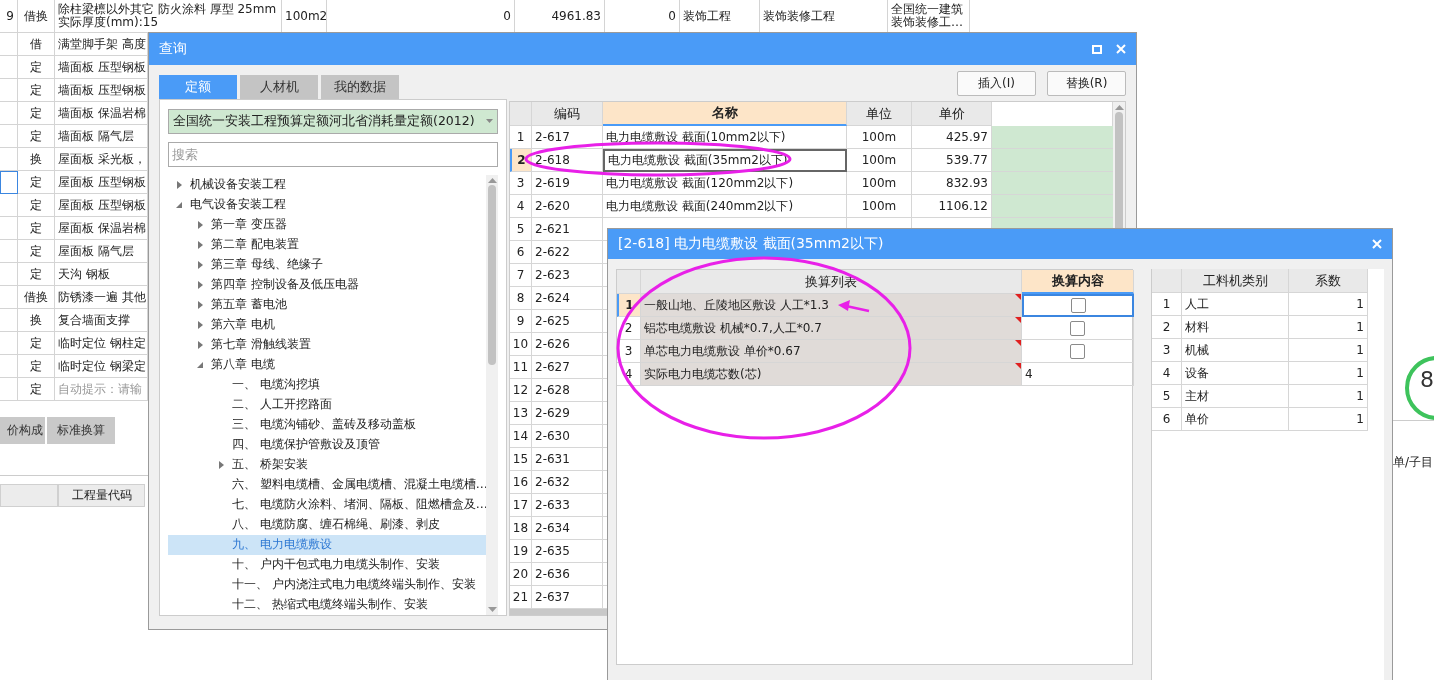 This screenshot has width=1434, height=680. Describe the element at coordinates (327, 584) in the screenshot. I see `tree-item: 十一、 户内浇注式电力电缆终端头制作、安装` at that location.